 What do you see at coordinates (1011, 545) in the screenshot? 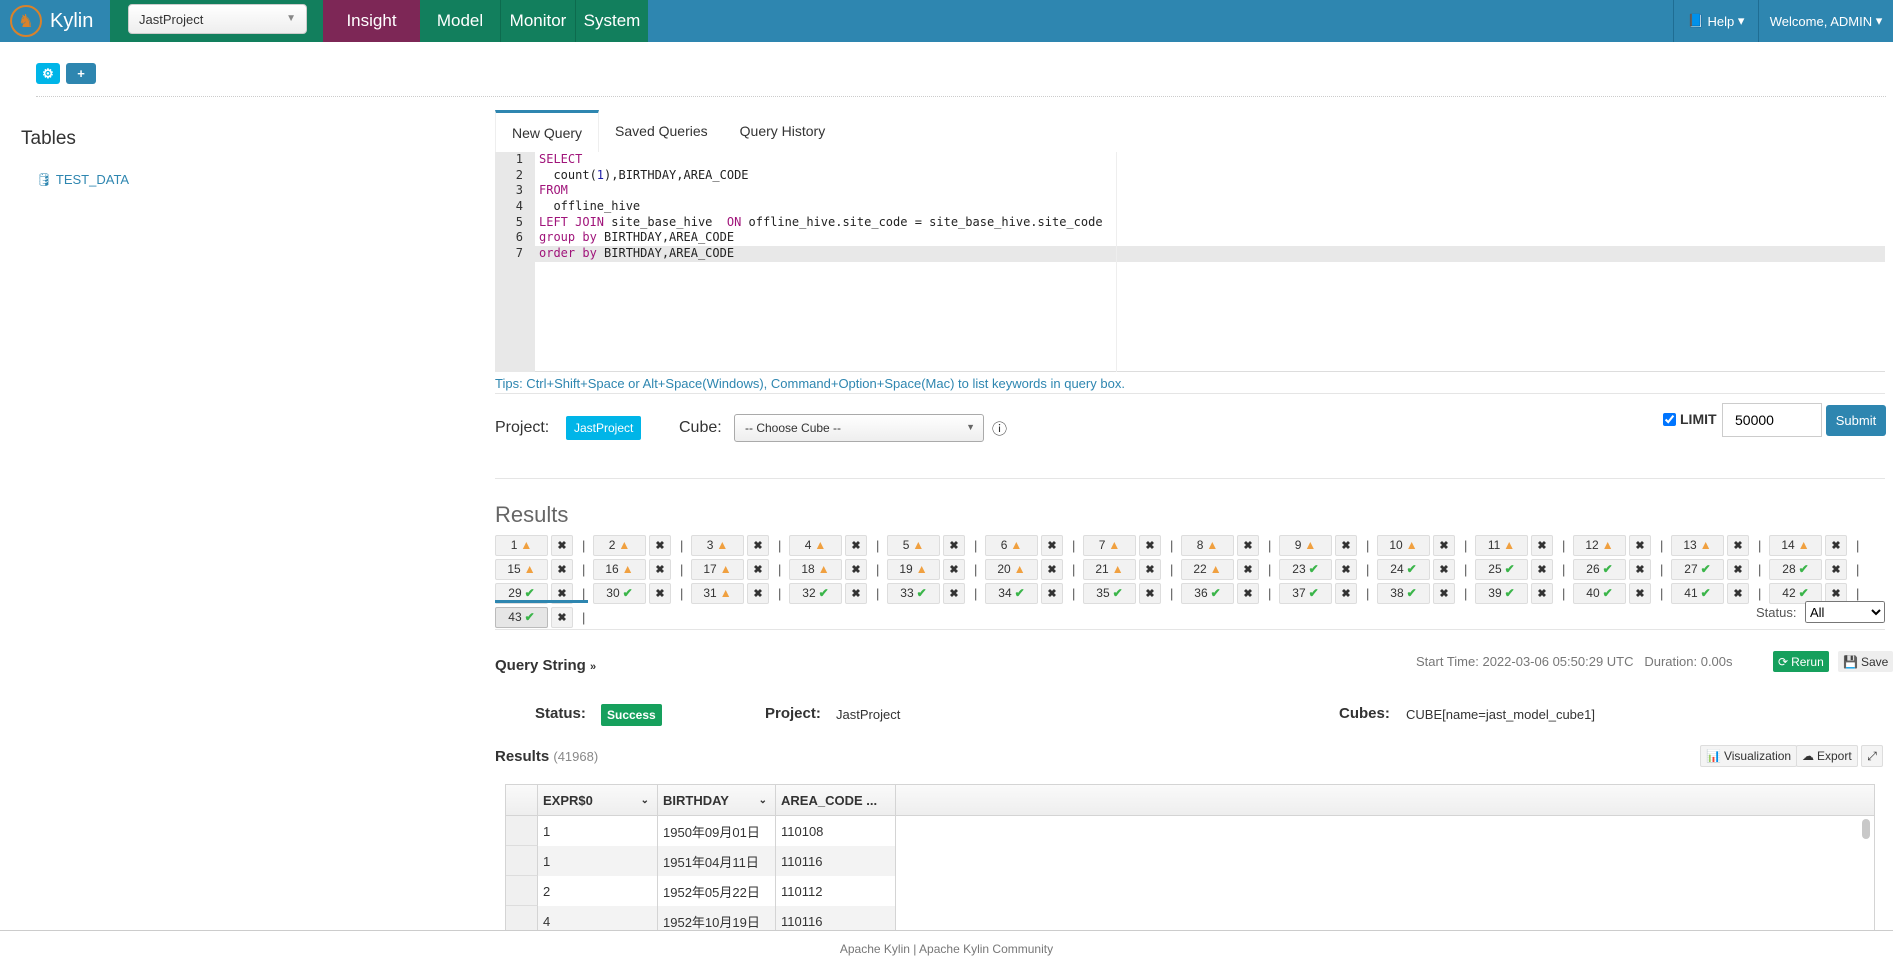
I see `result-button-6: 6 ▲` at bounding box center [1011, 545].